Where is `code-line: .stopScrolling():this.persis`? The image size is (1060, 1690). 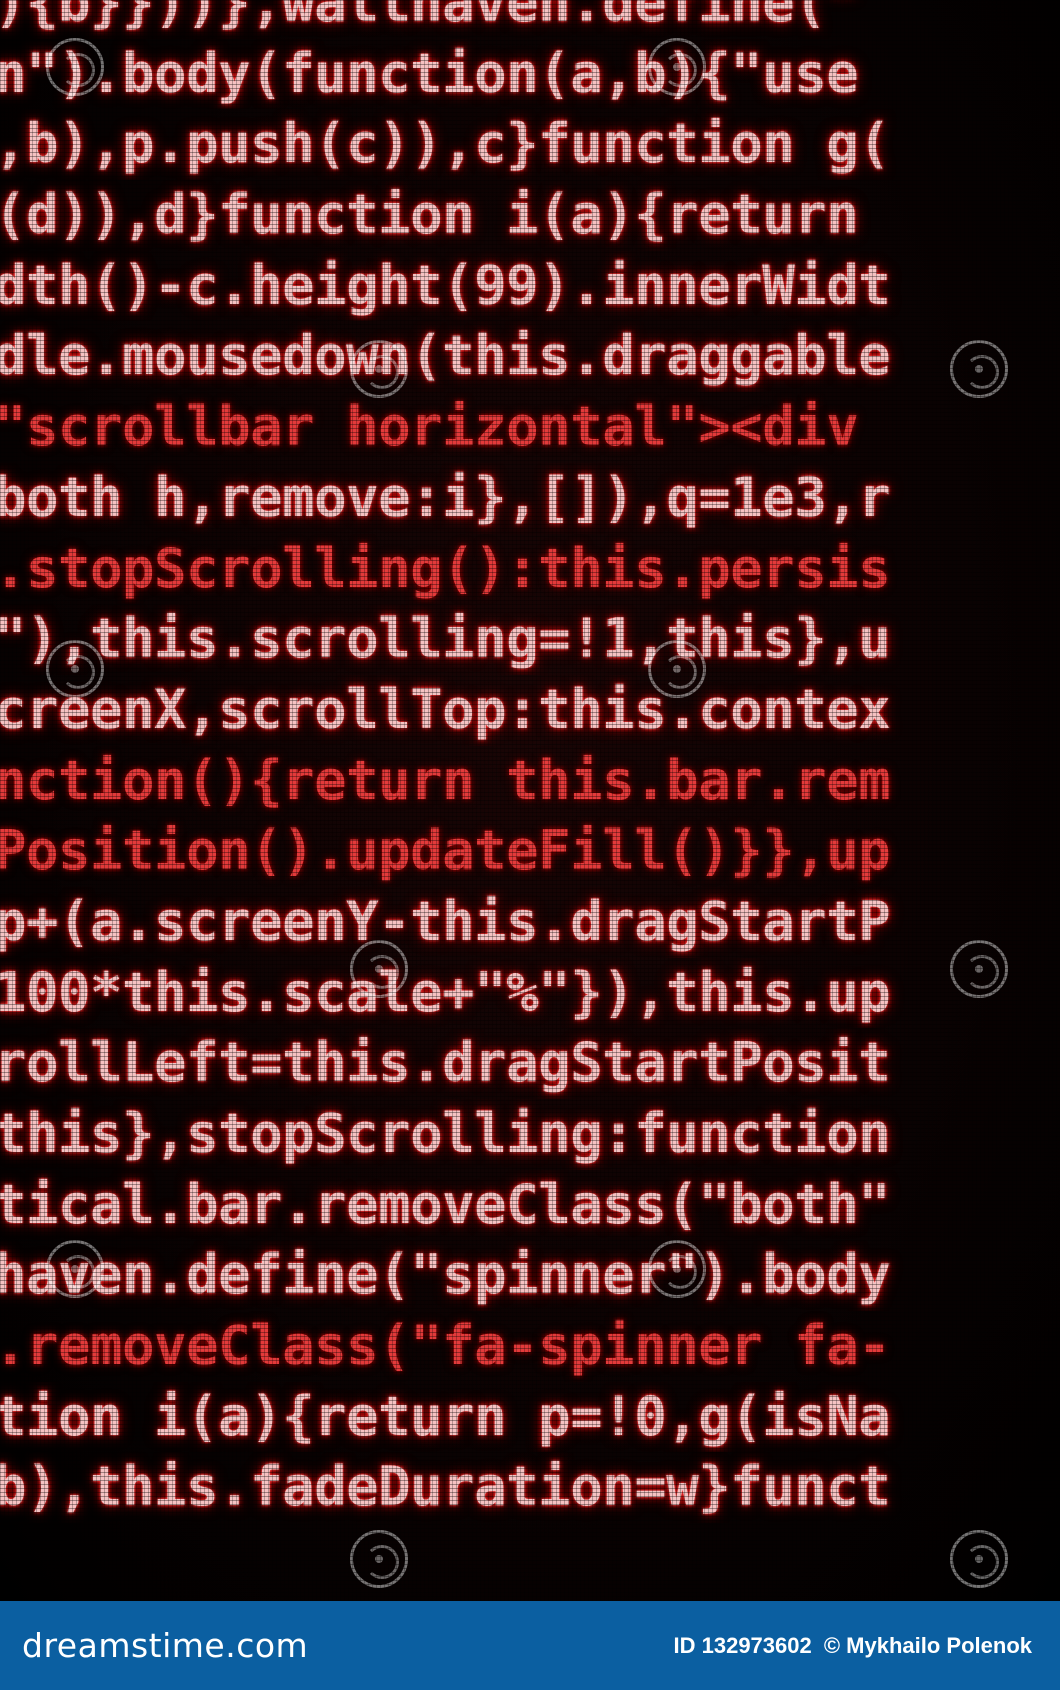
code-line: .stopScrolling():this.persis is located at coordinates (445, 568).